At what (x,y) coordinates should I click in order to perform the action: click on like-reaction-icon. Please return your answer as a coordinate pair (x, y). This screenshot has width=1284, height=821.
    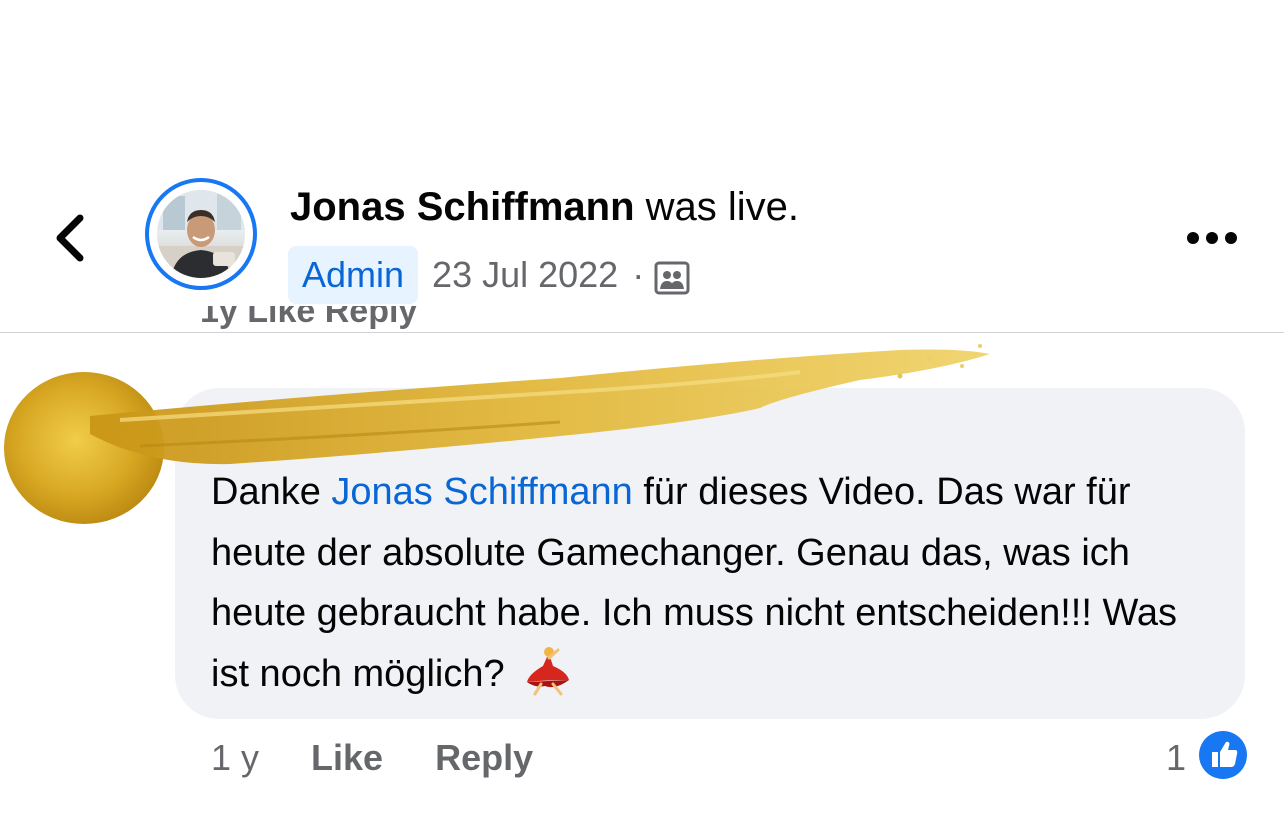
    Looking at the image, I should click on (1223, 755).